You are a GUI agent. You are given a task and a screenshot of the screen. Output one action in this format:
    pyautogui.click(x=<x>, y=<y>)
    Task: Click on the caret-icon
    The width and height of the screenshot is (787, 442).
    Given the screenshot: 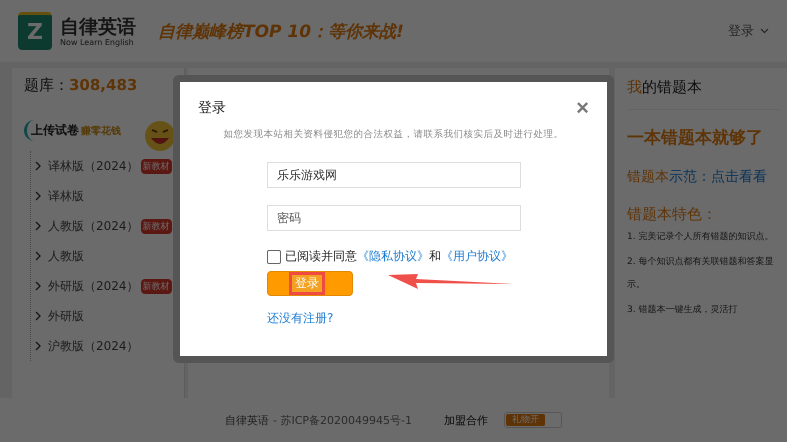 What is the action you would take?
    pyautogui.click(x=764, y=31)
    